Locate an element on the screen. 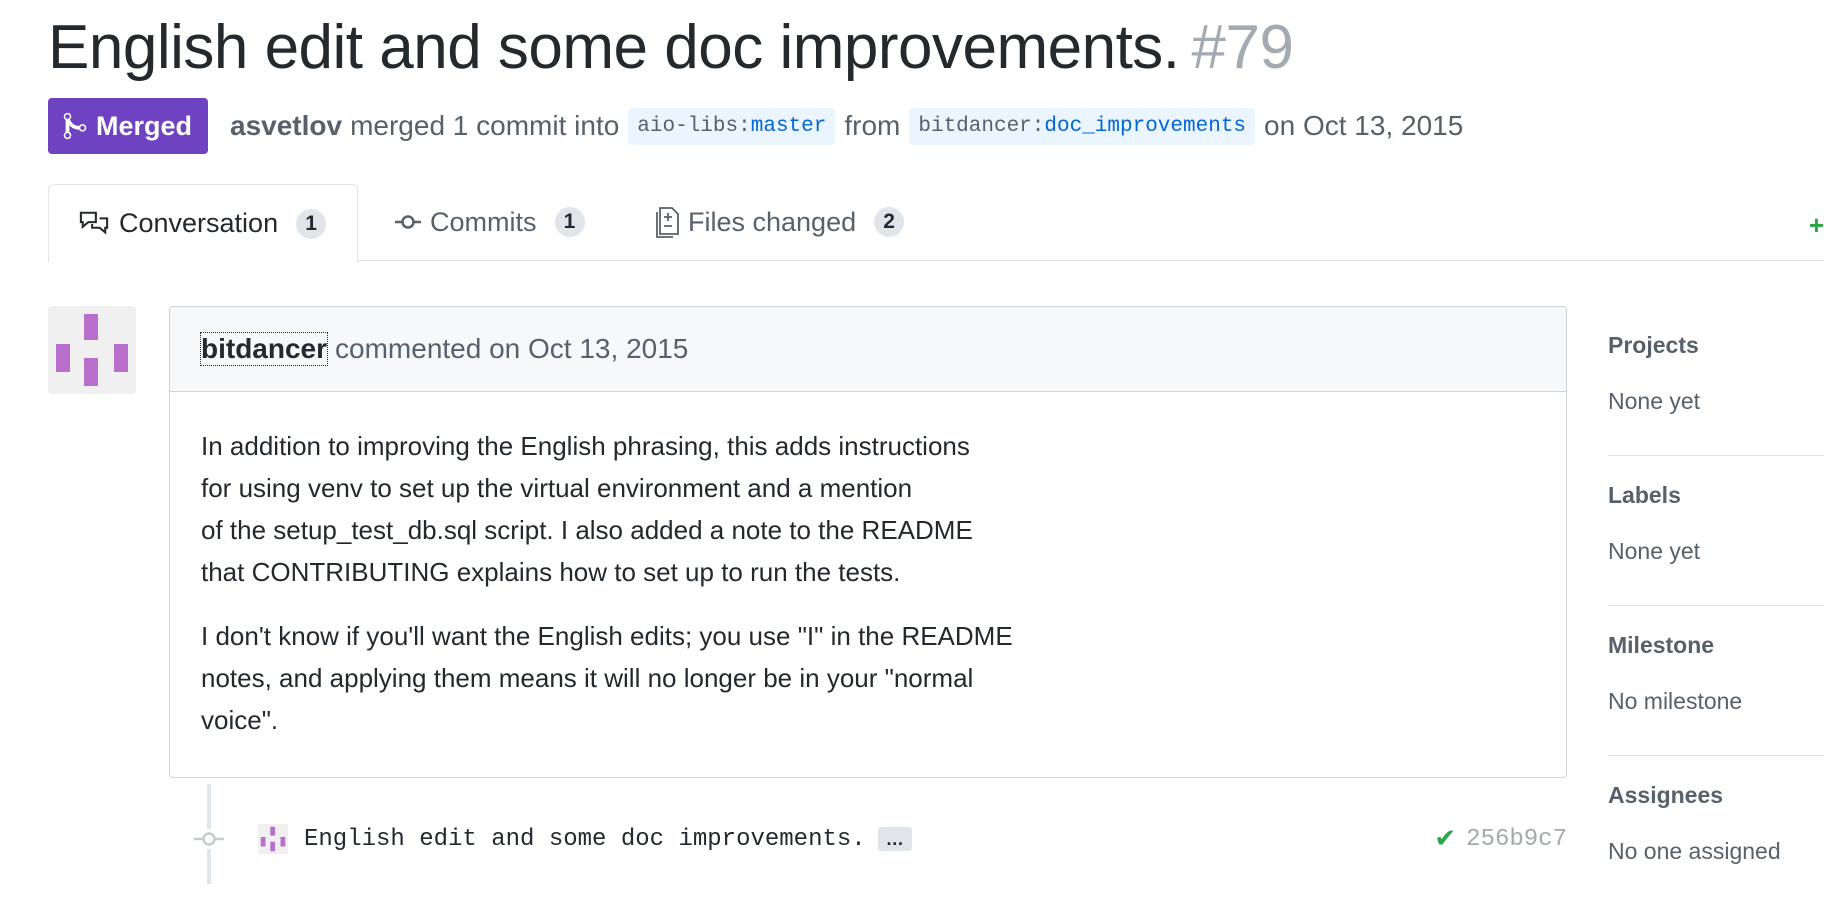  diffstat-additions: + is located at coordinates (1816, 225).